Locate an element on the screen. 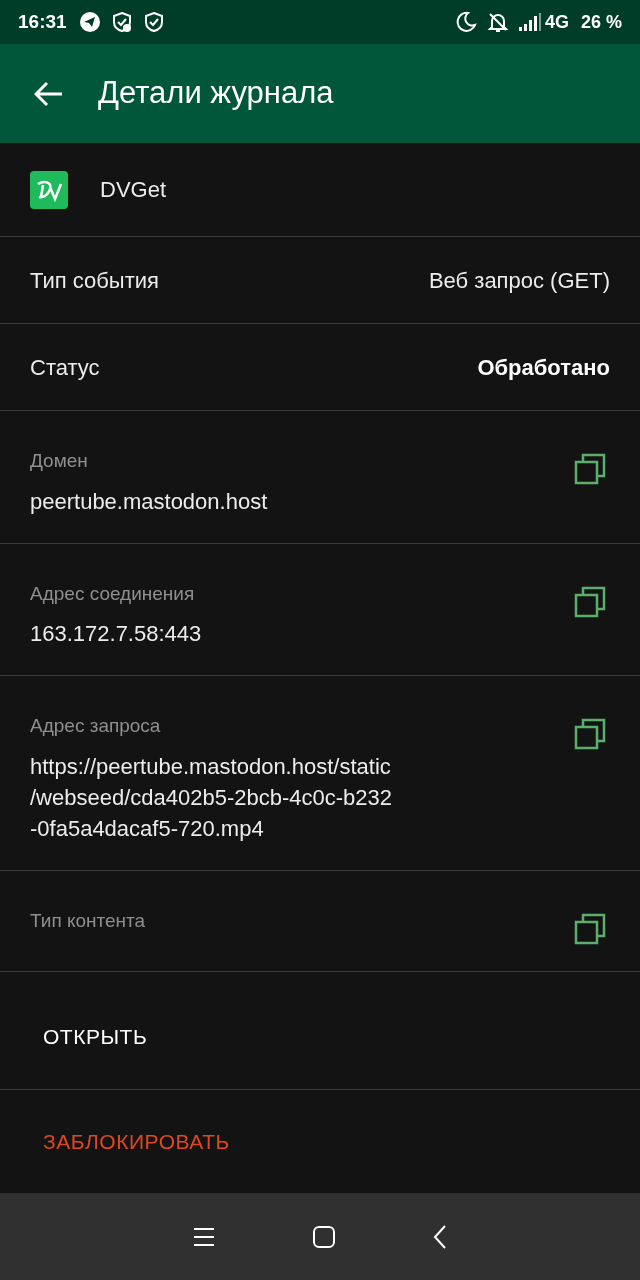 Image resolution: width=640 pixels, height=1280 pixels. home-icon is located at coordinates (324, 1236).